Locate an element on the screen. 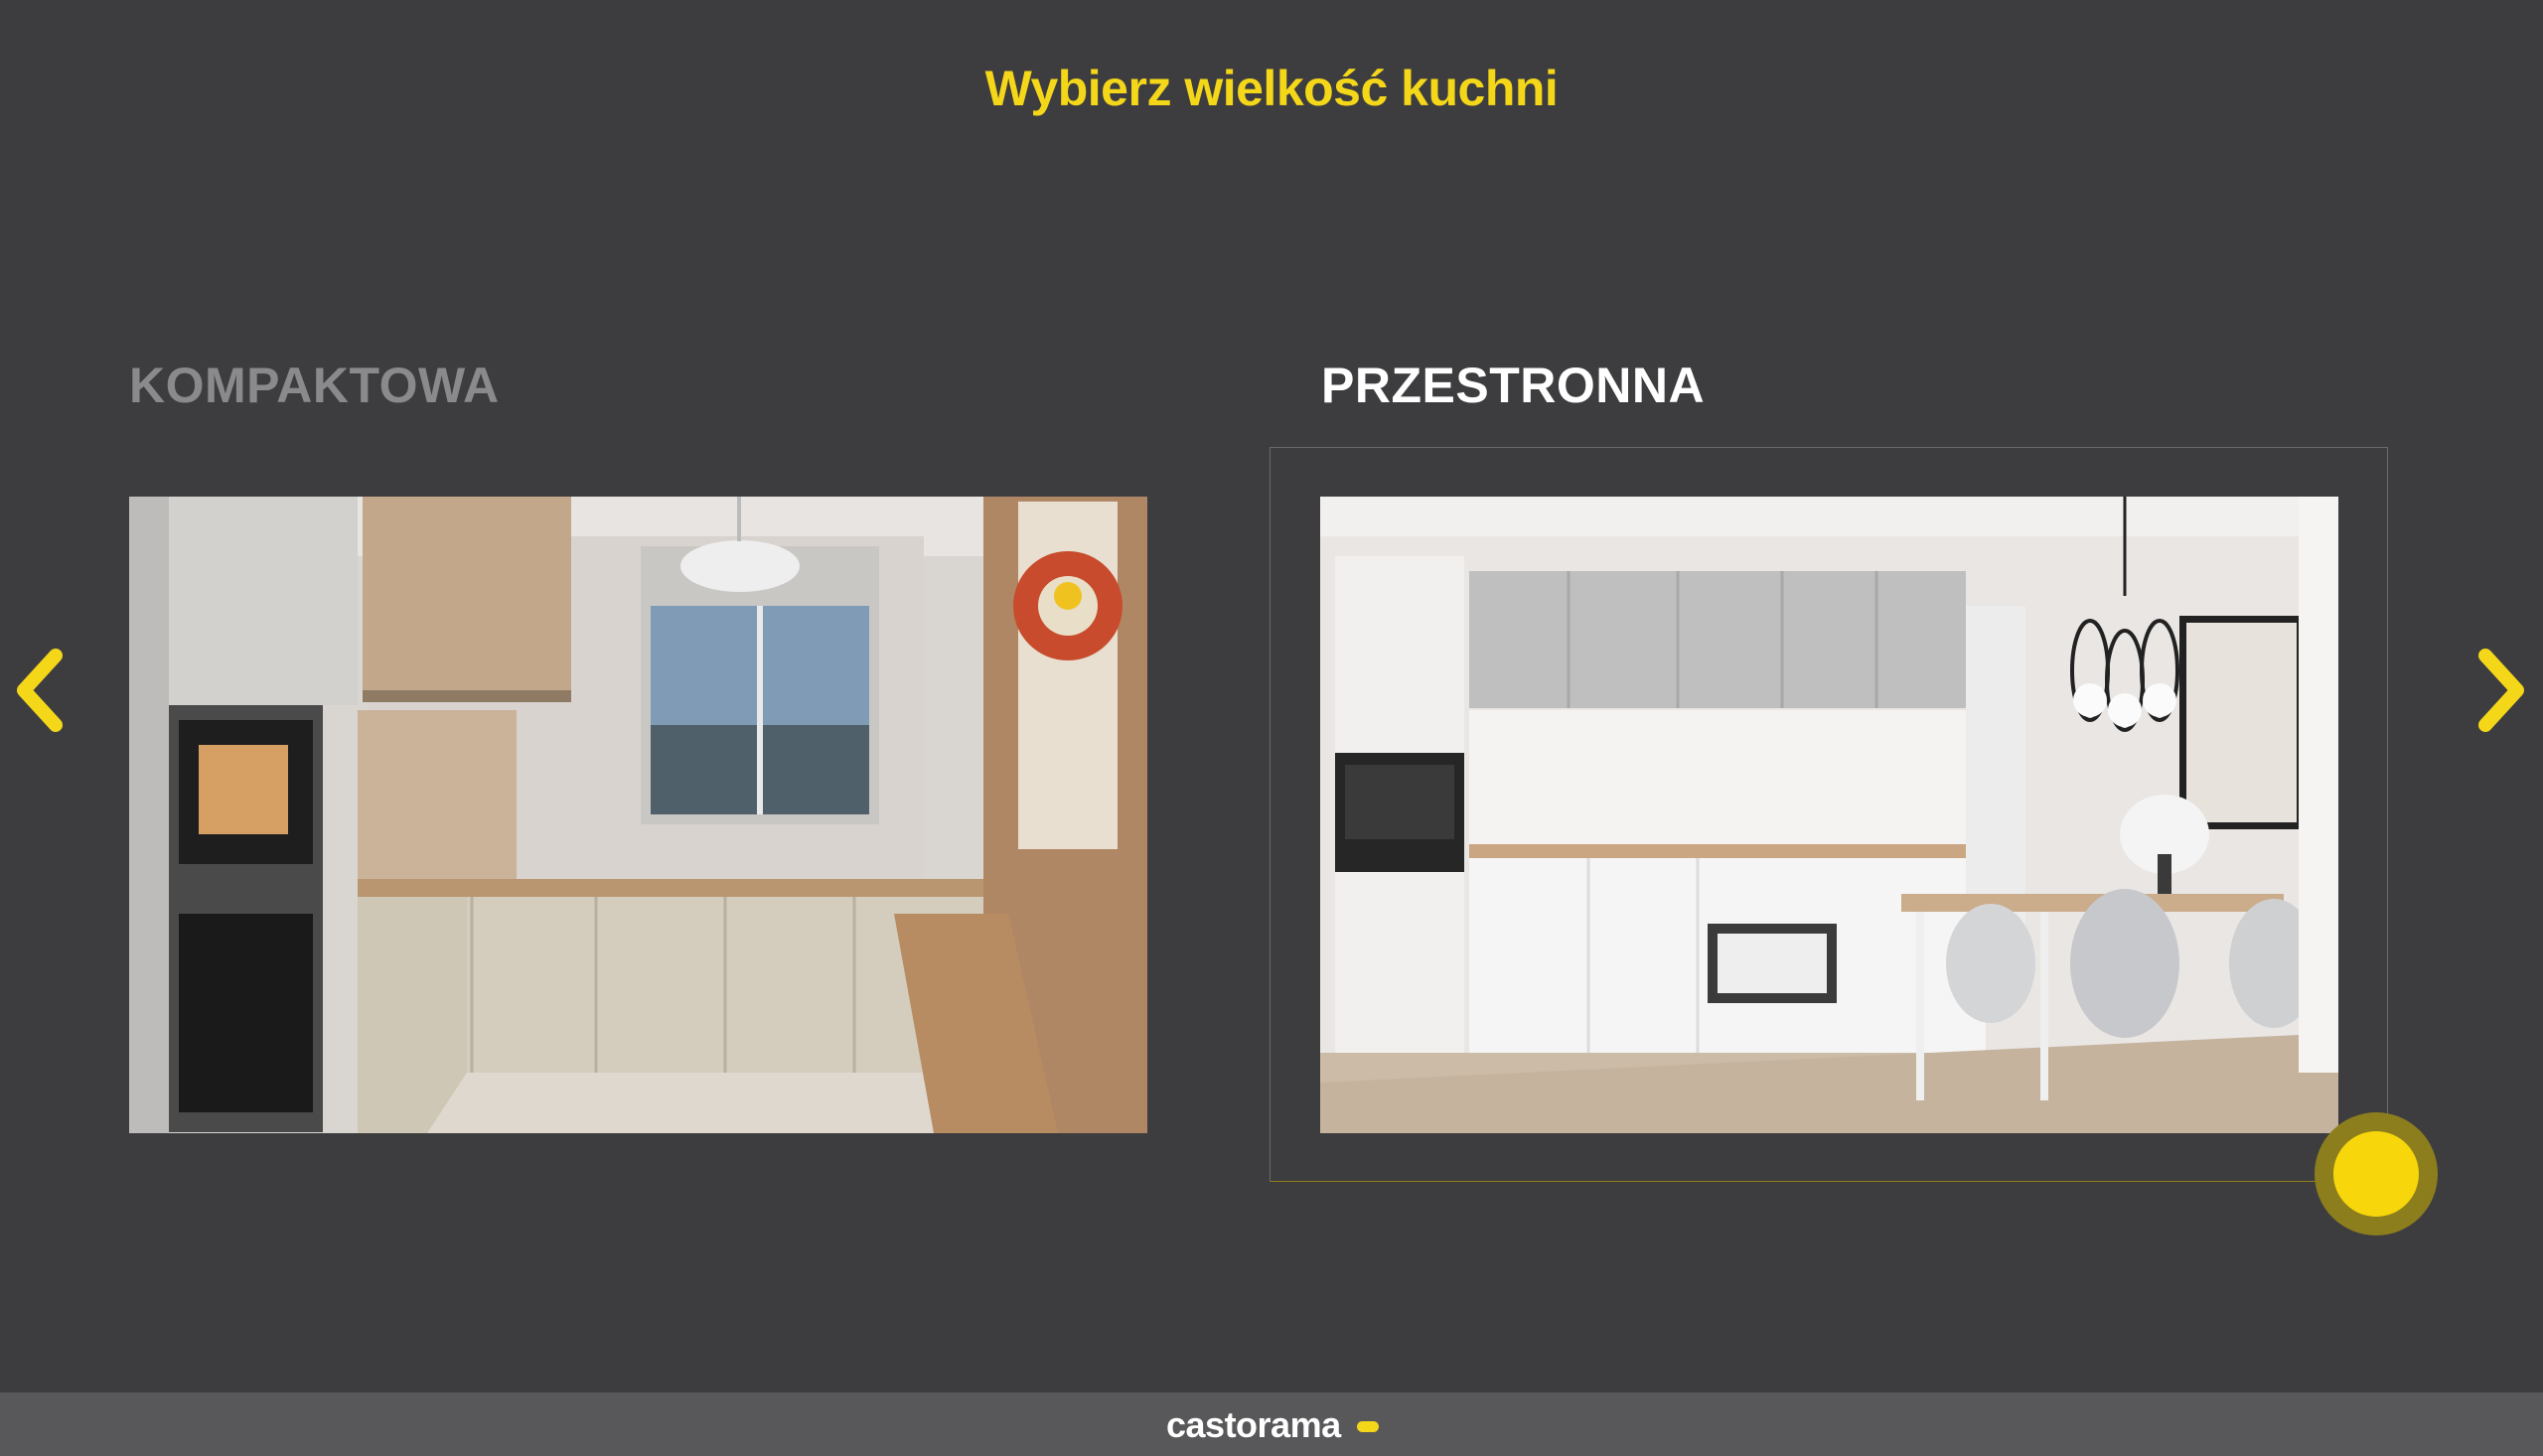  brand-logo: castorama is located at coordinates (1253, 1424).